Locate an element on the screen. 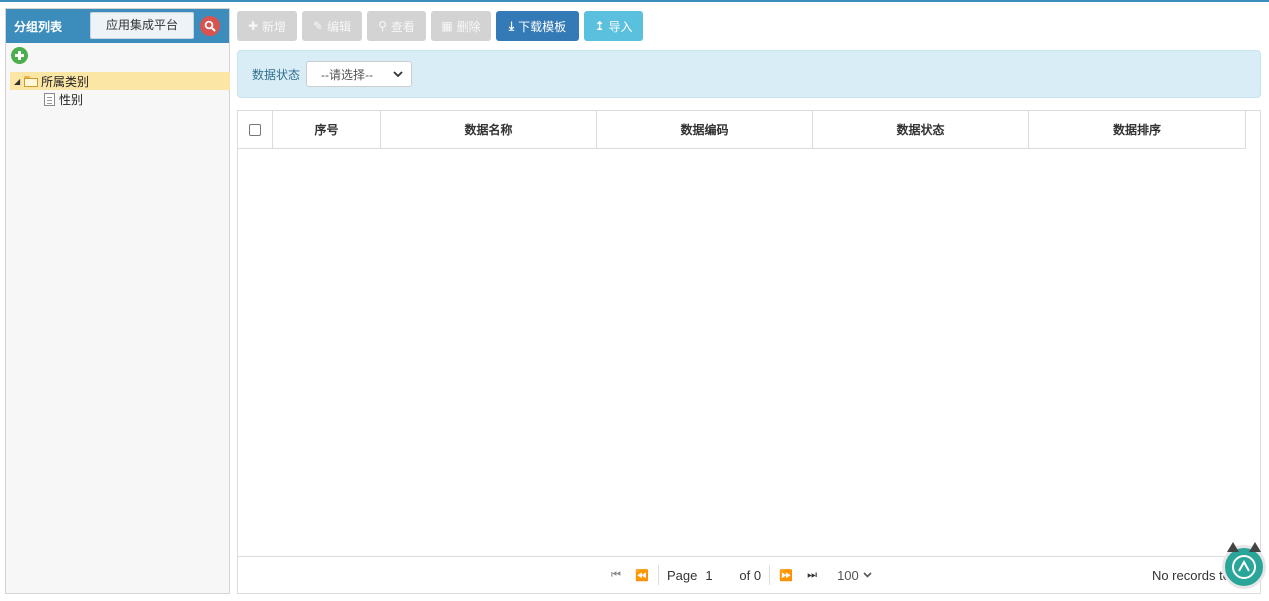  prev-page-icon: ⏪ is located at coordinates (642, 575).